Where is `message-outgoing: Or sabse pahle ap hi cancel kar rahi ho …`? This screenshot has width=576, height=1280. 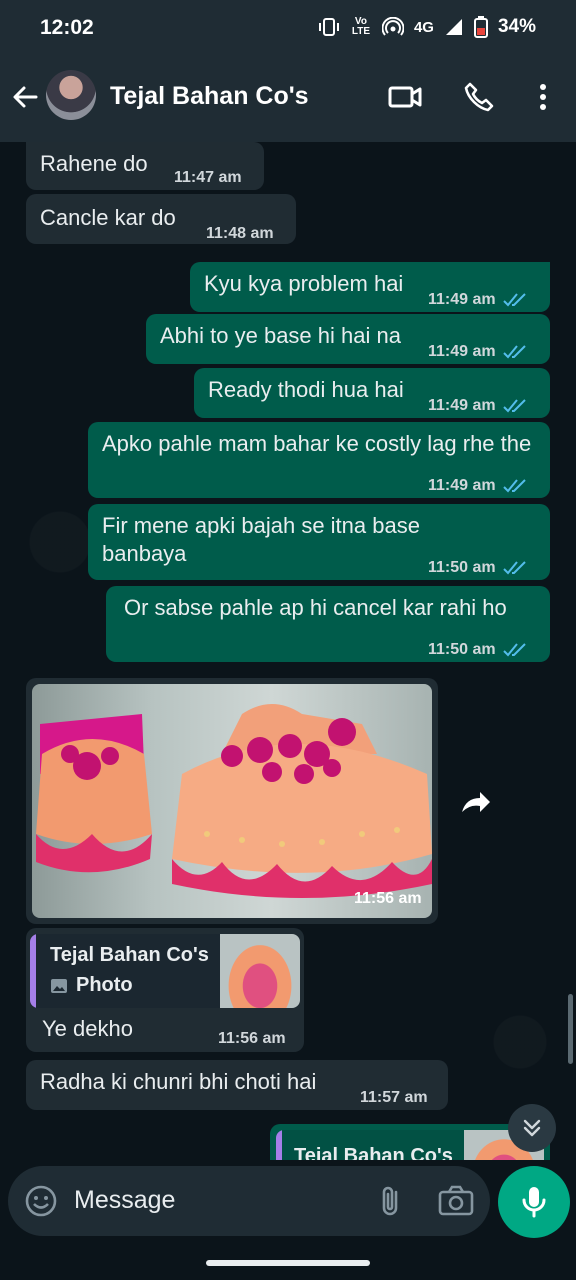 message-outgoing: Or sabse pahle ap hi cancel kar rahi ho … is located at coordinates (328, 624).